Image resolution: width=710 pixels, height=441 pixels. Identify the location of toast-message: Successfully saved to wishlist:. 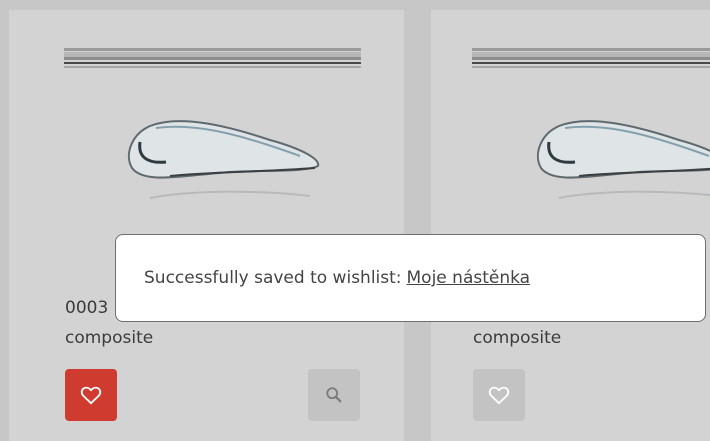
(273, 278).